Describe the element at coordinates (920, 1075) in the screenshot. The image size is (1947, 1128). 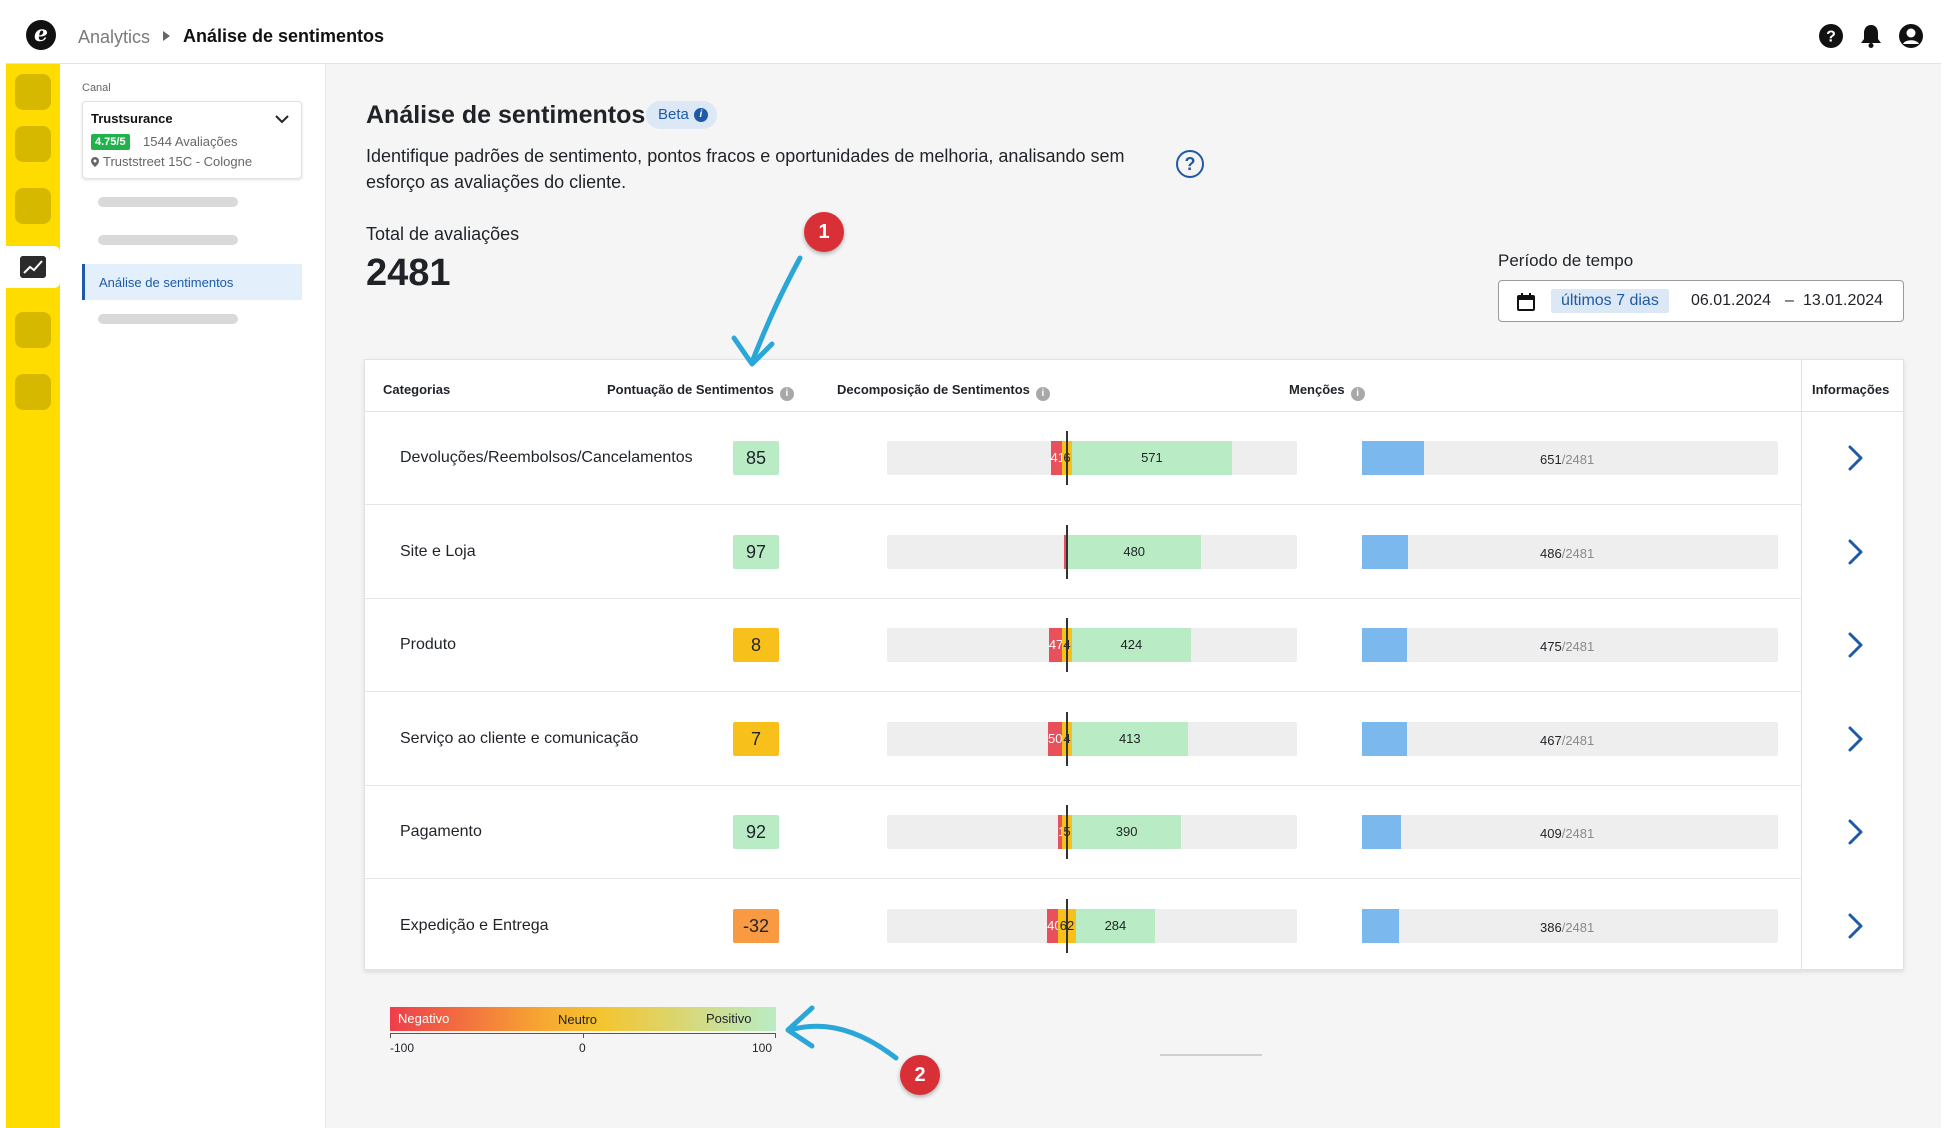
I see `annotation-marker-2: 2` at that location.